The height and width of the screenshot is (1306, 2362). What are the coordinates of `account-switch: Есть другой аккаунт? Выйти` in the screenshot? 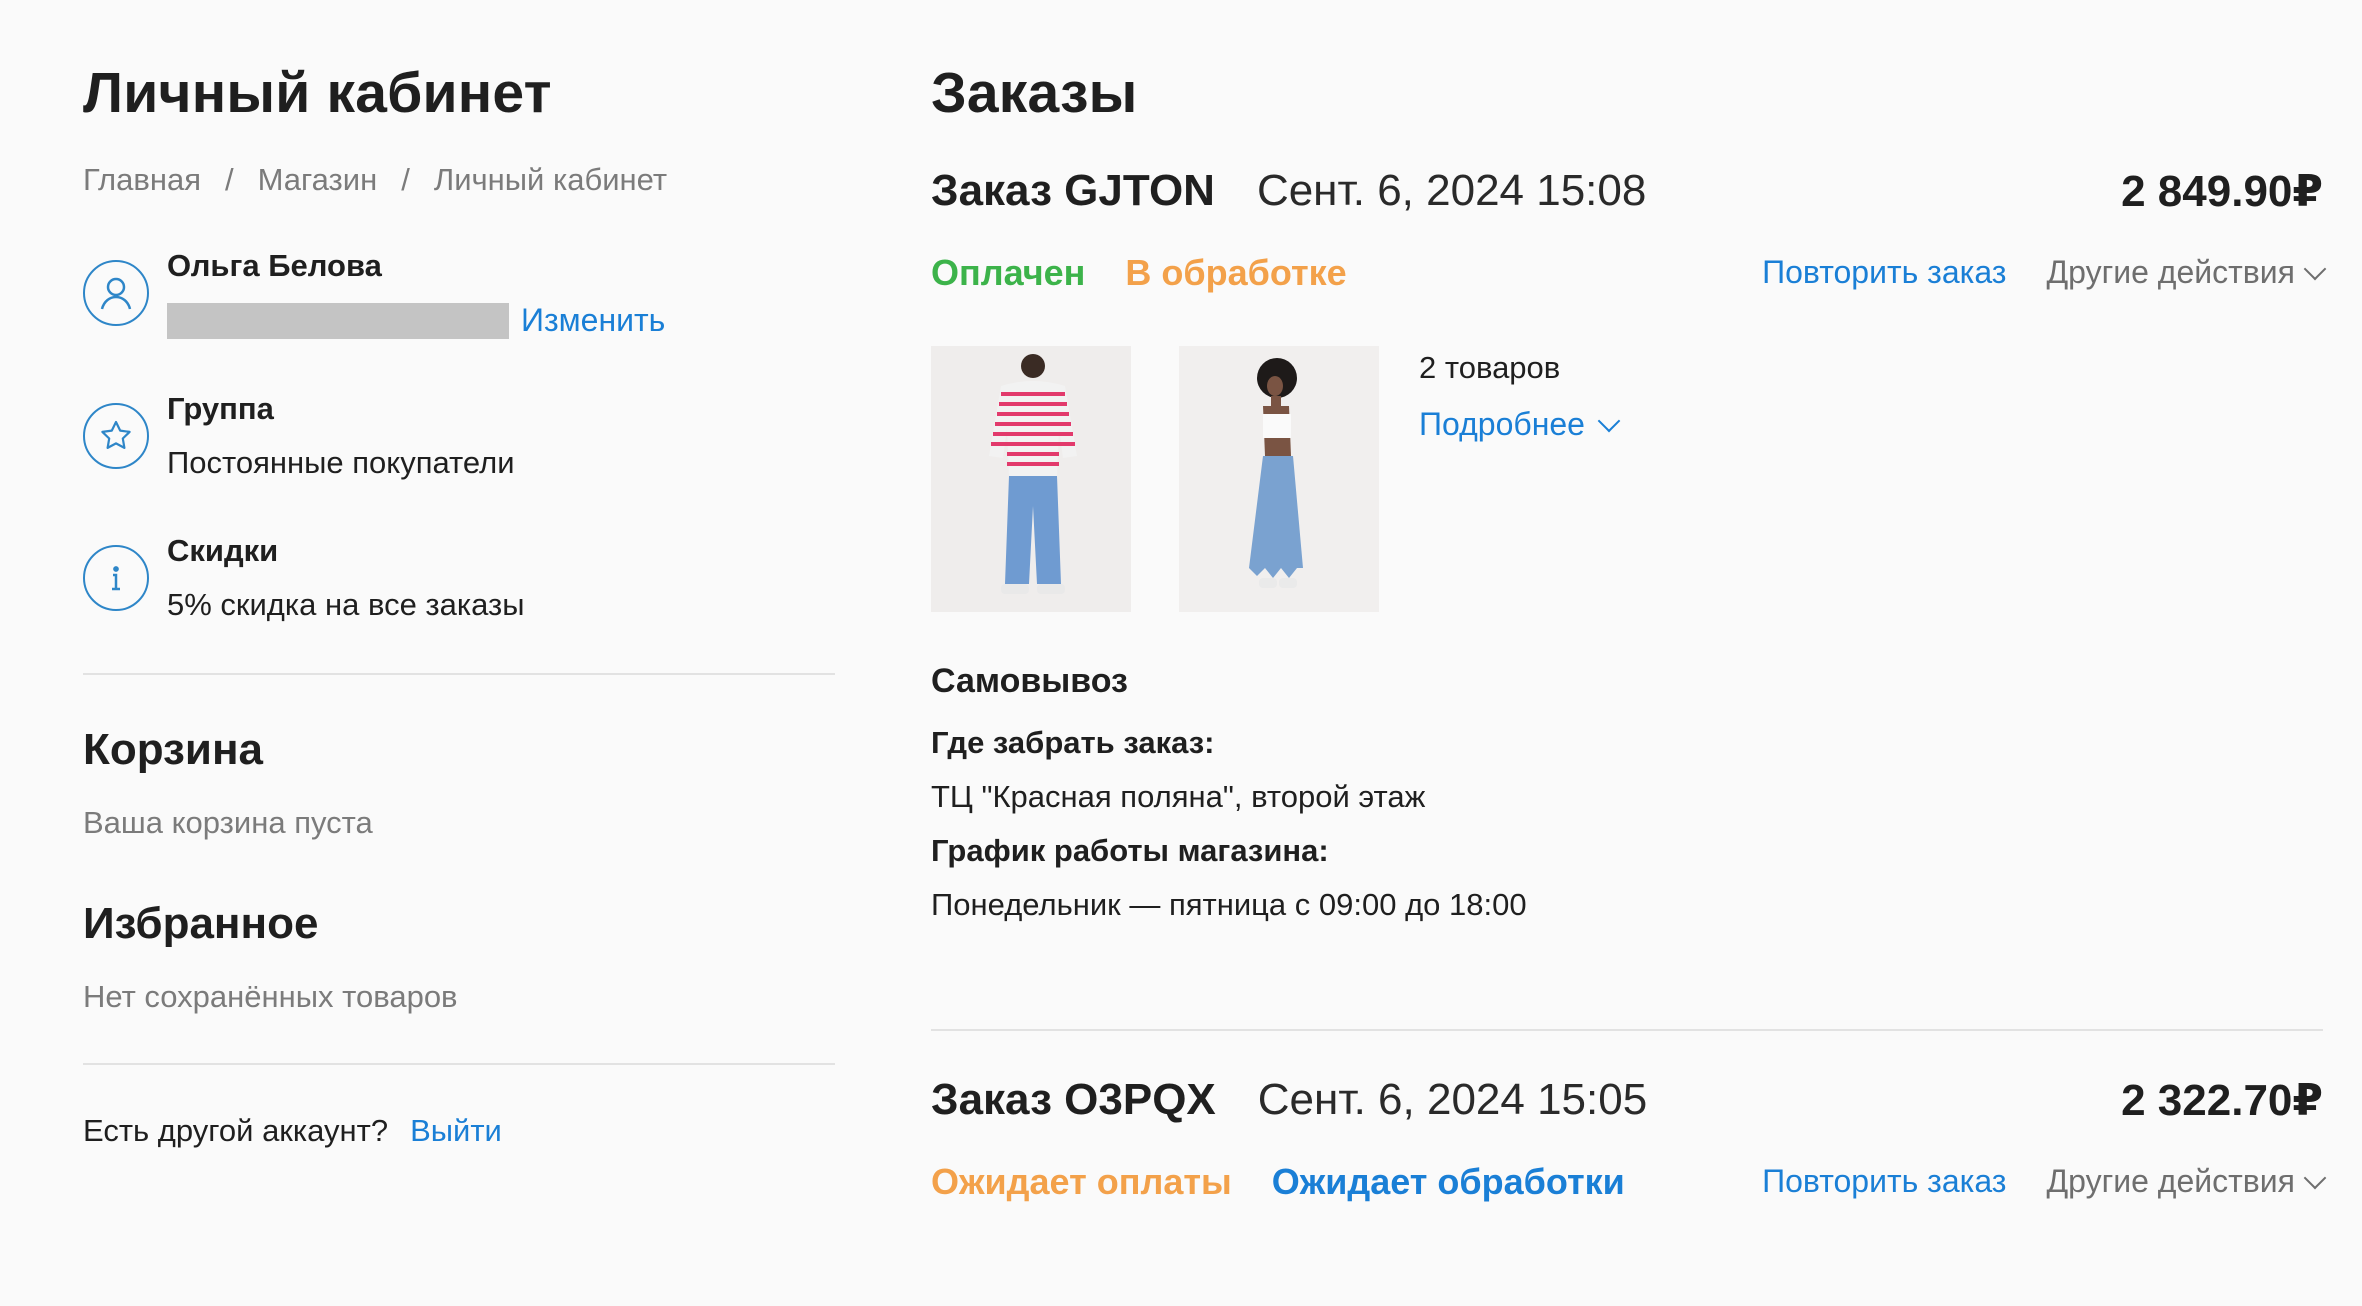 It's located at (459, 1131).